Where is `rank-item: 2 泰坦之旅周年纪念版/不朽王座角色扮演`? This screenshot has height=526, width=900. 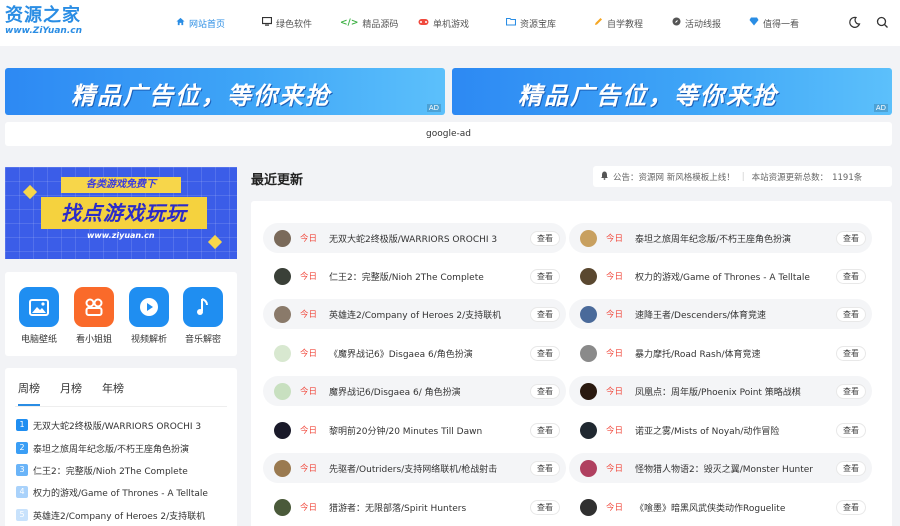
rank-item: 2 泰坦之旅周年纪念版/不朽王座角色扮演 is located at coordinates (123, 448).